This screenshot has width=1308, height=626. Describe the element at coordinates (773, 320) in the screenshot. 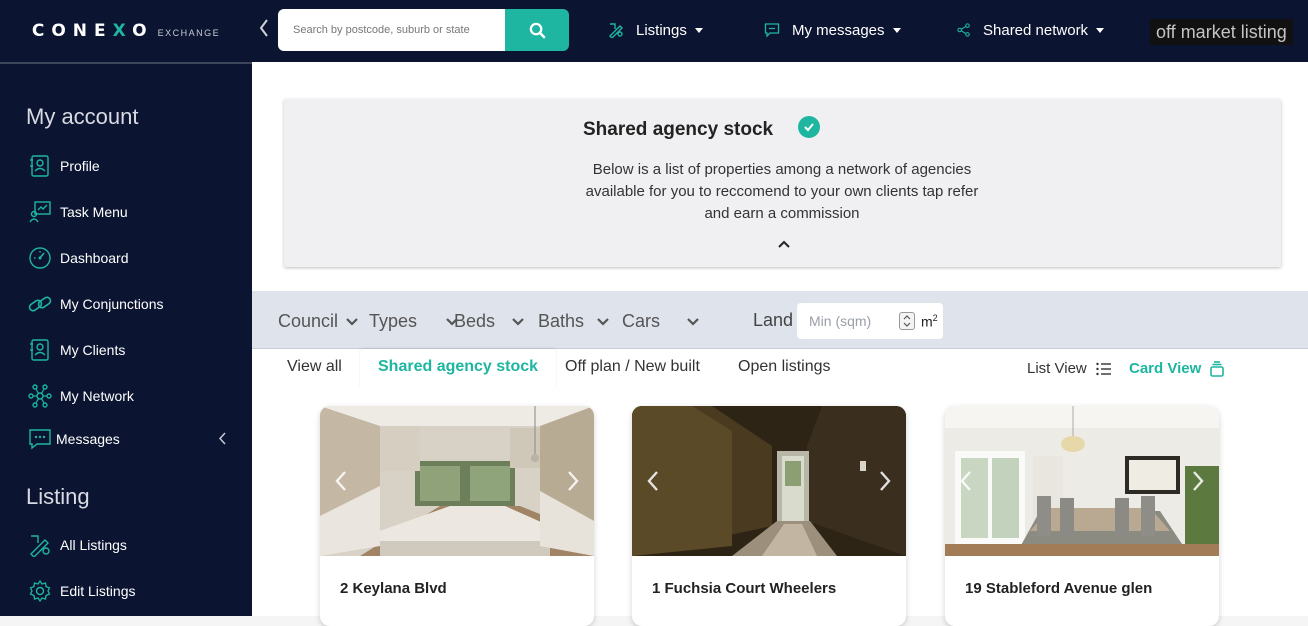

I see `land-label: Land` at that location.